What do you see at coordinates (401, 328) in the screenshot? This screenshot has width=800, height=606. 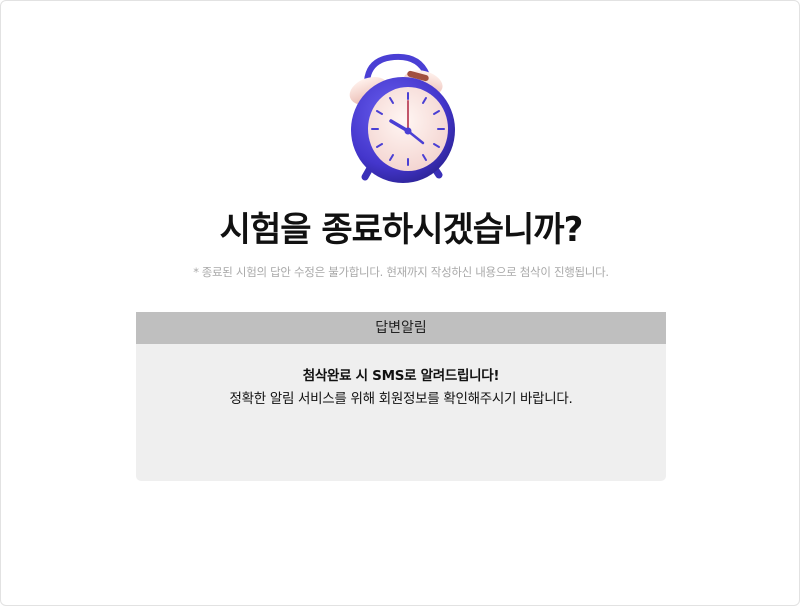 I see `panel-header: 답변알림` at bounding box center [401, 328].